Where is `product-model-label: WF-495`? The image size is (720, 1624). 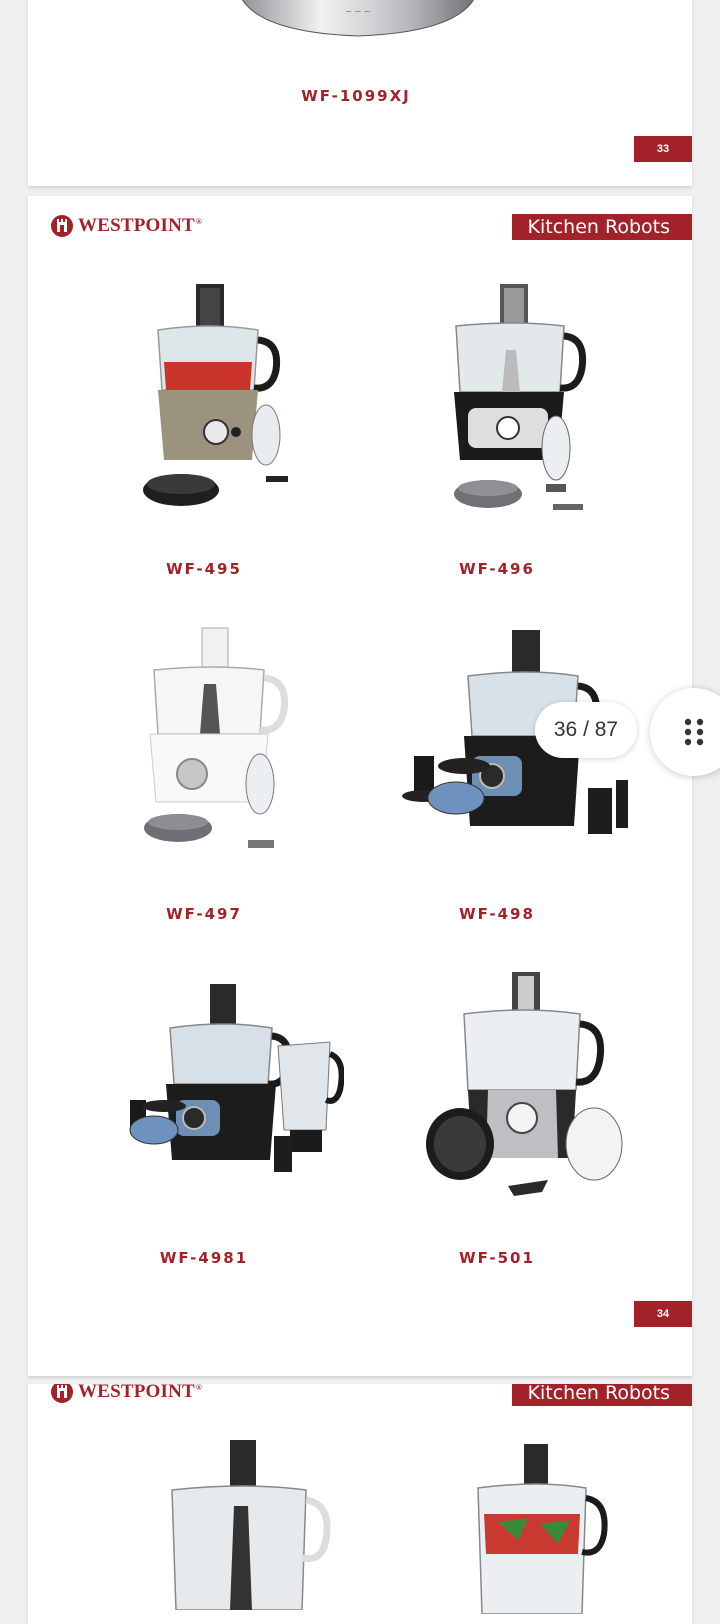 product-model-label: WF-495 is located at coordinates (204, 569).